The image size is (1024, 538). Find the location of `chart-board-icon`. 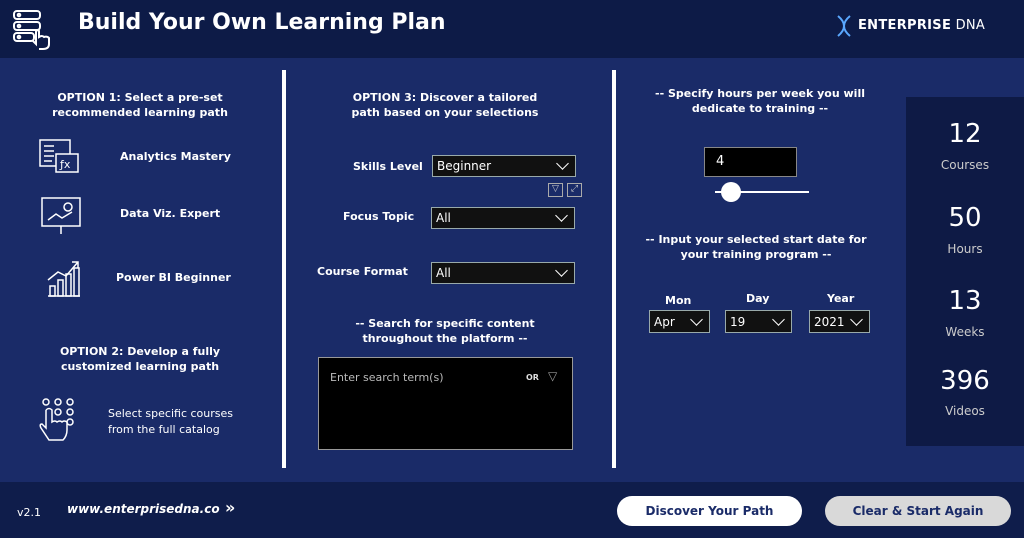

chart-board-icon is located at coordinates (61, 215).